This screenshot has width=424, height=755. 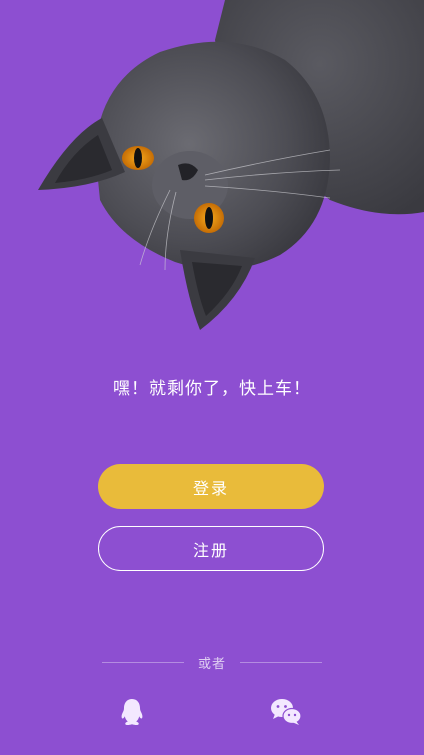 I want to click on or-divider: 或者, so click(x=212, y=663).